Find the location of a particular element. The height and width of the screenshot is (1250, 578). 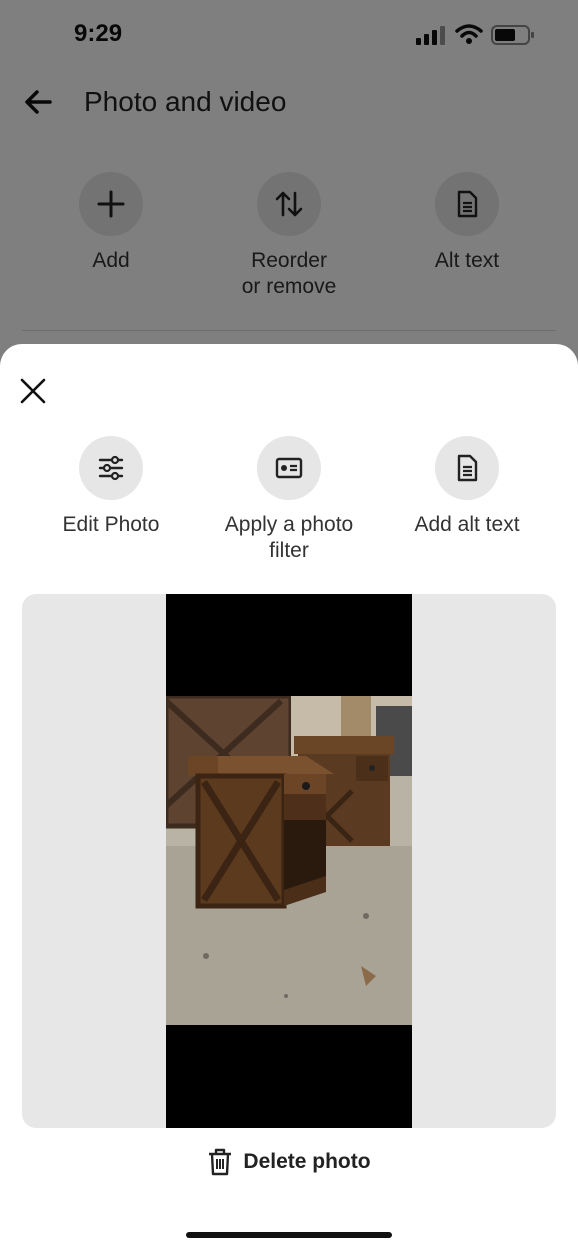

apply-filter-icon-circle is located at coordinates (289, 468).